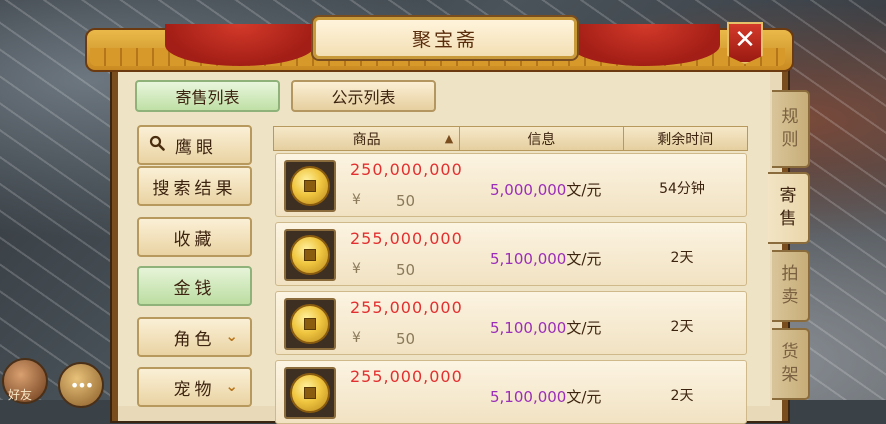 The image size is (886, 424). I want to click on menu-item-character: 角色 ⌄, so click(194, 337).